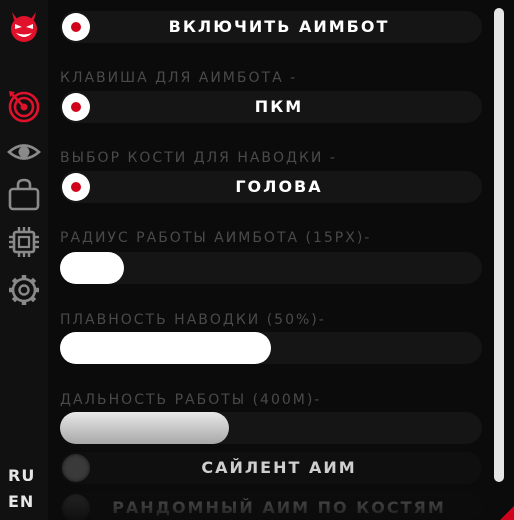 The height and width of the screenshot is (520, 514). I want to click on aimbot-toggle-label: ВКЛЮЧИТЬ АИМБОТ, so click(279, 26).